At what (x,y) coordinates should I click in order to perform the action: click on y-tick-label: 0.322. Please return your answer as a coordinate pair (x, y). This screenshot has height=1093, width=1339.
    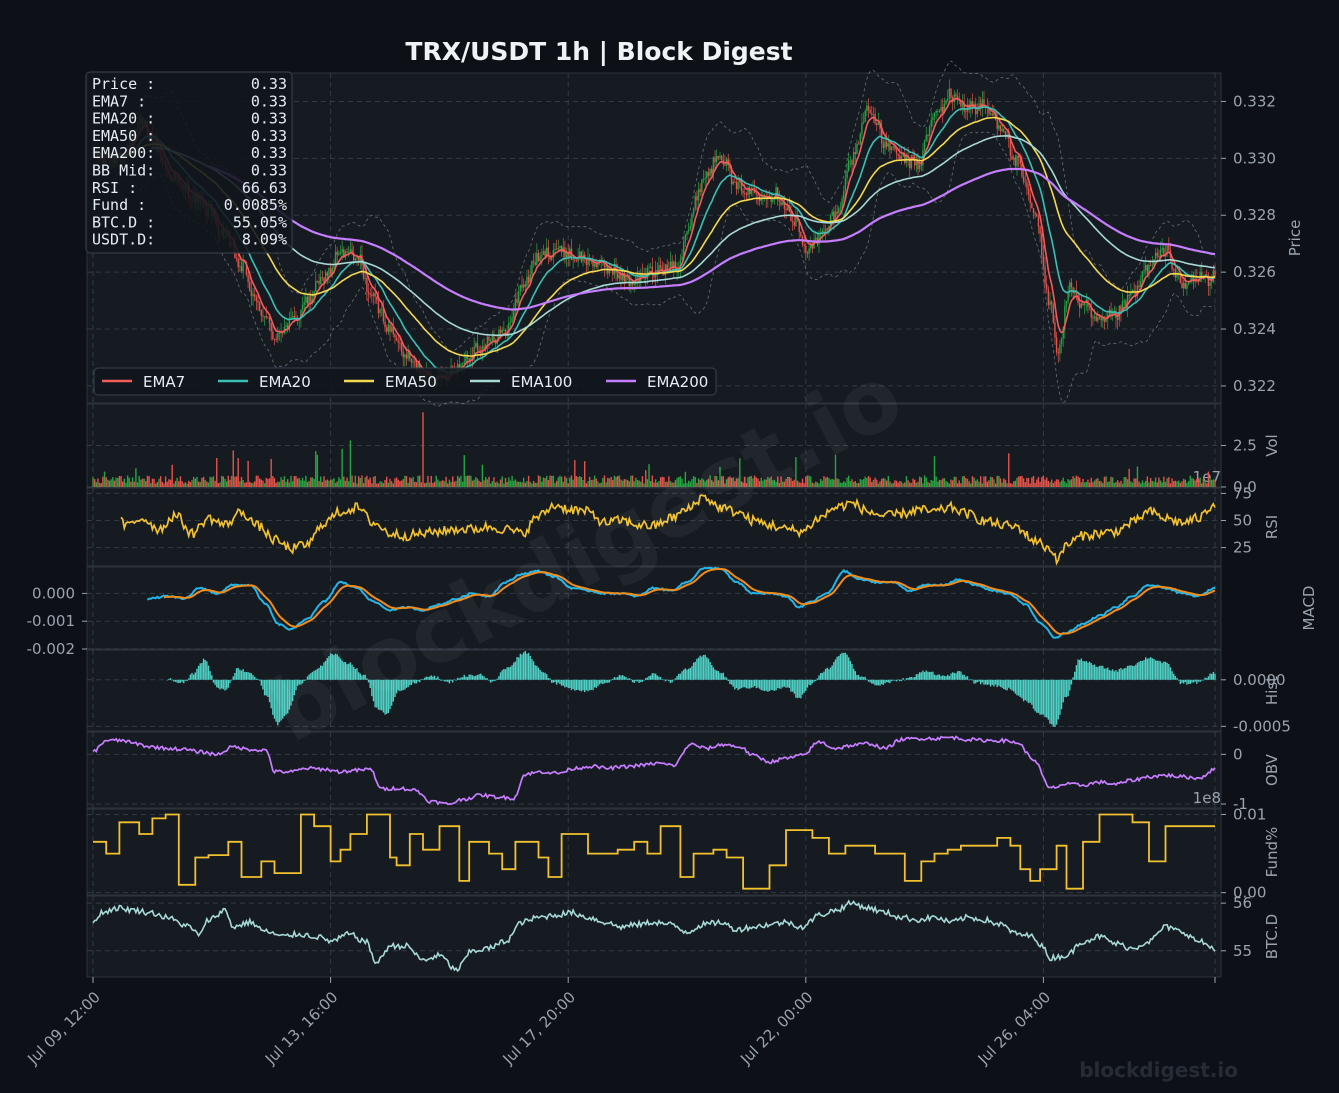
    Looking at the image, I should click on (1254, 386).